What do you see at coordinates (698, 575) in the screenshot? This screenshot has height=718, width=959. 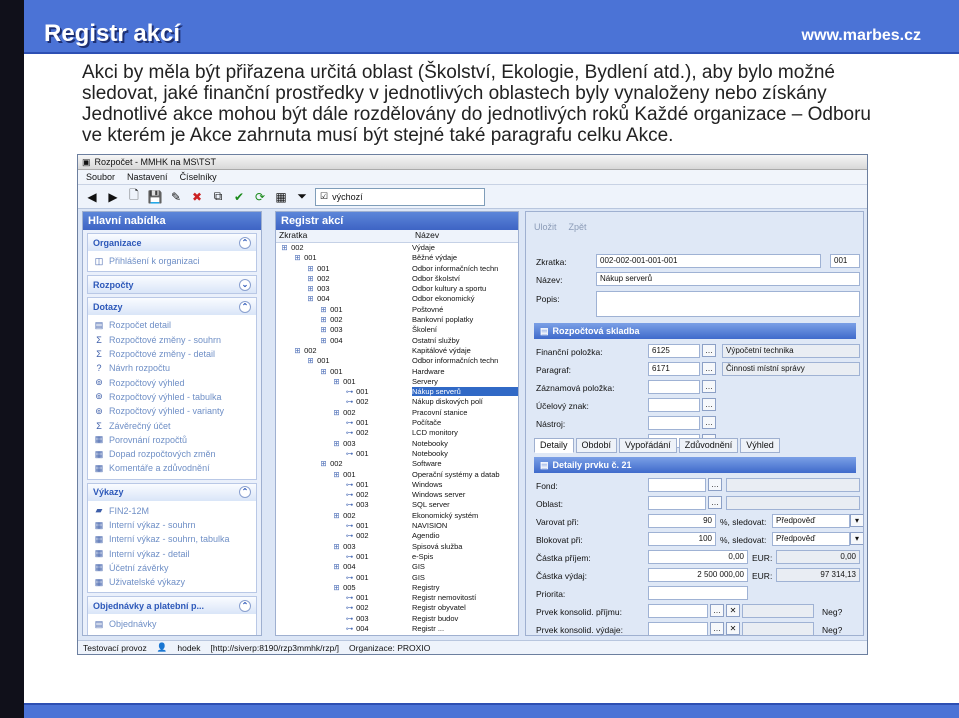 I see `expense-field: 2 500 000,00` at bounding box center [698, 575].